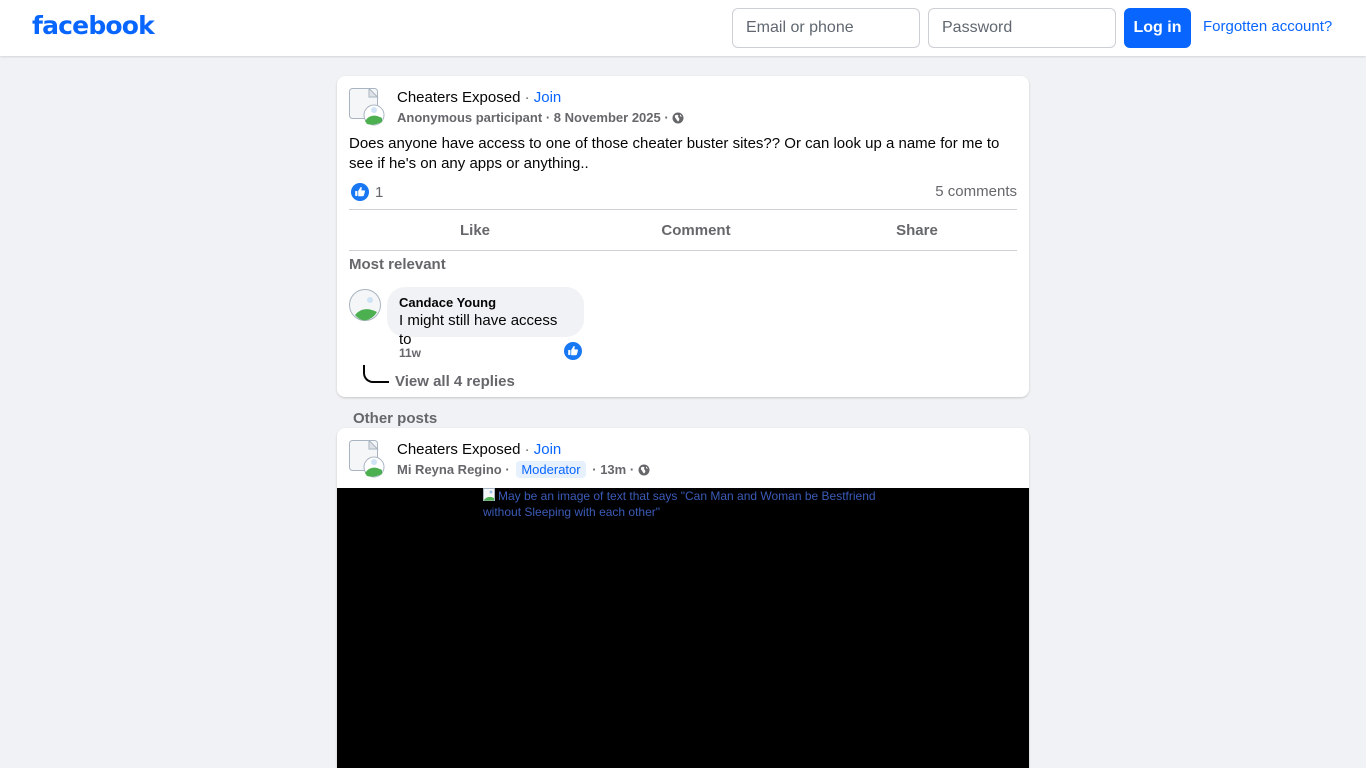 The image size is (1366, 768). What do you see at coordinates (376, 374) in the screenshot?
I see `reply-connector` at bounding box center [376, 374].